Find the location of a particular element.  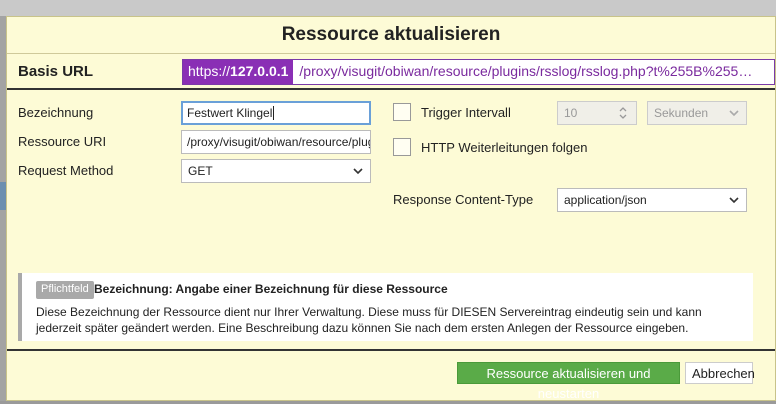

method-select-value: GET is located at coordinates (200, 171).